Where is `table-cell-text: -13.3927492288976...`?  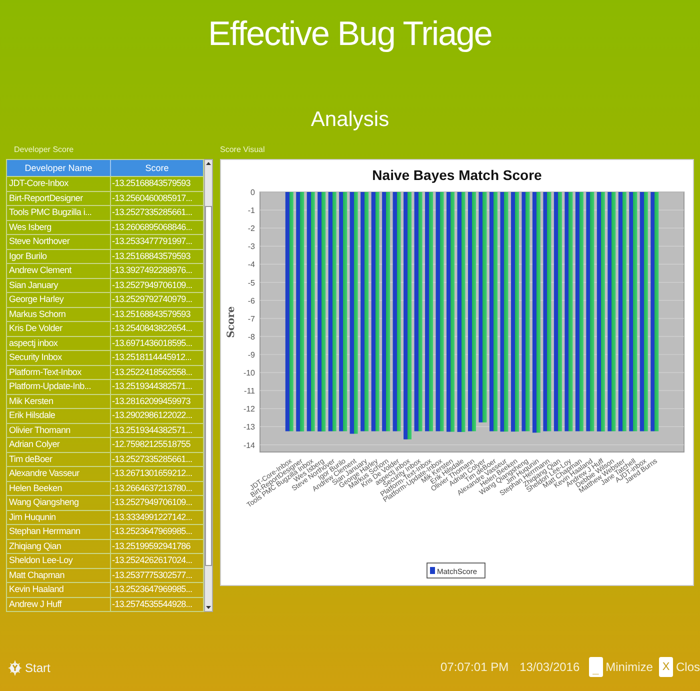 table-cell-text: -13.3927492288976... is located at coordinates (152, 270).